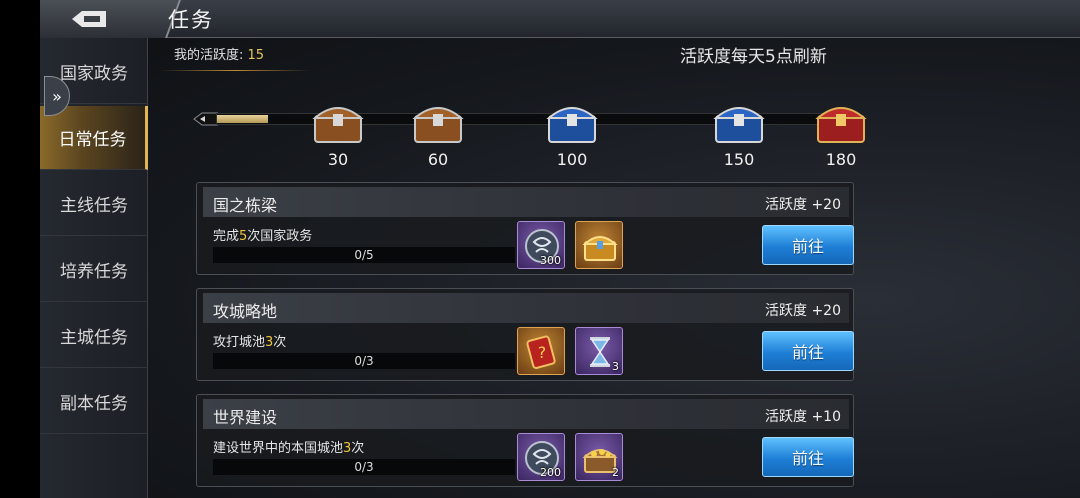 The image size is (1080, 498). I want to click on sidebar-item-label: 日常任务, so click(92, 140).